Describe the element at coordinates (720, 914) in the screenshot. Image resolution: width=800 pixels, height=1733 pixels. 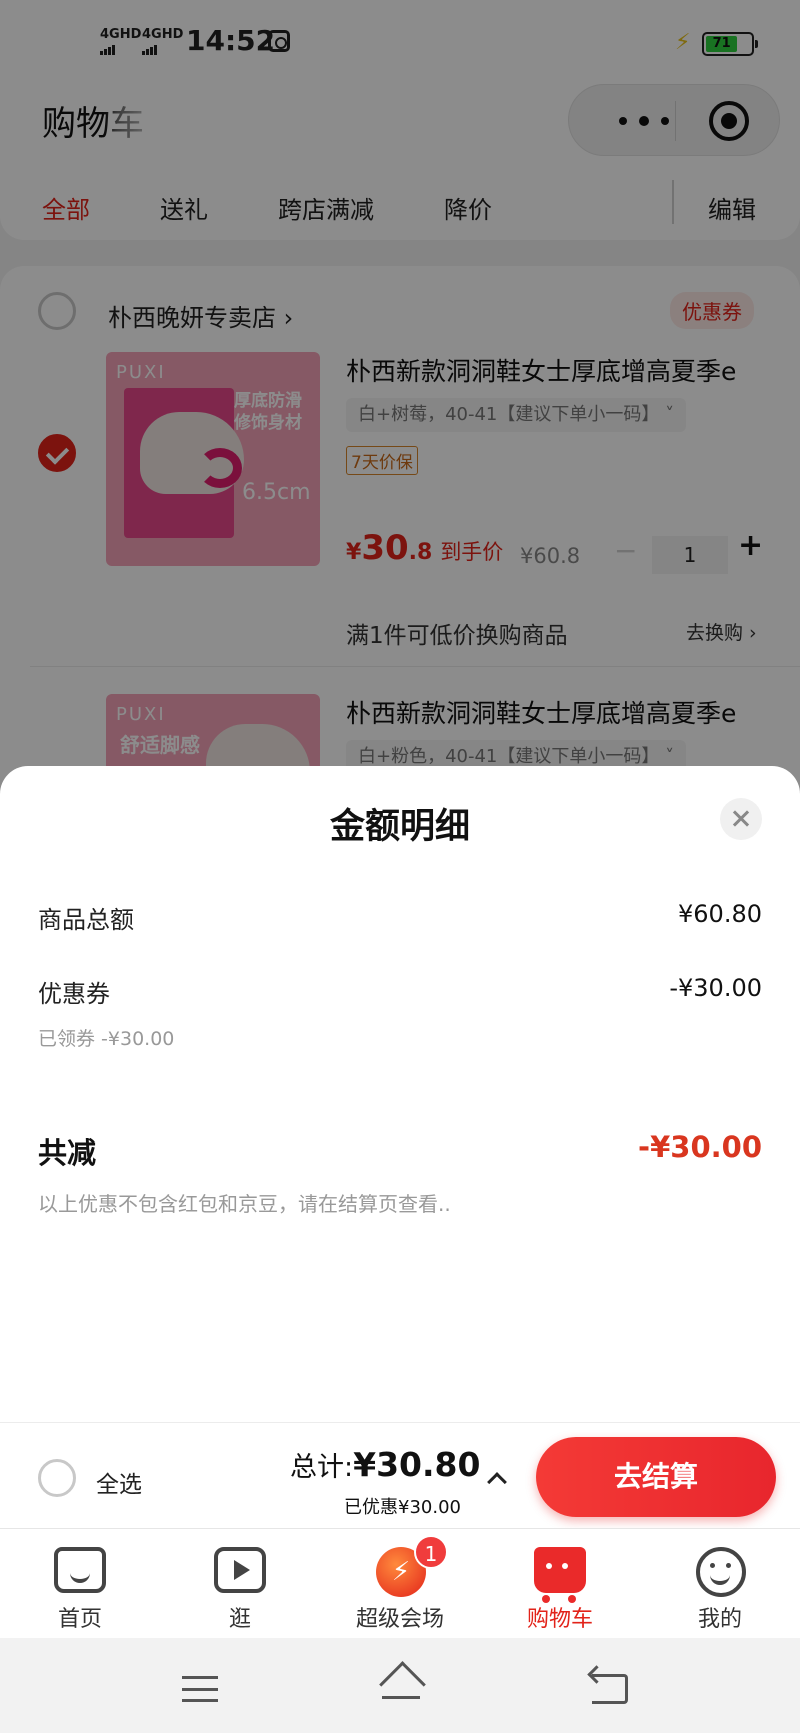
I see `goods-total-value: ¥60.80` at that location.